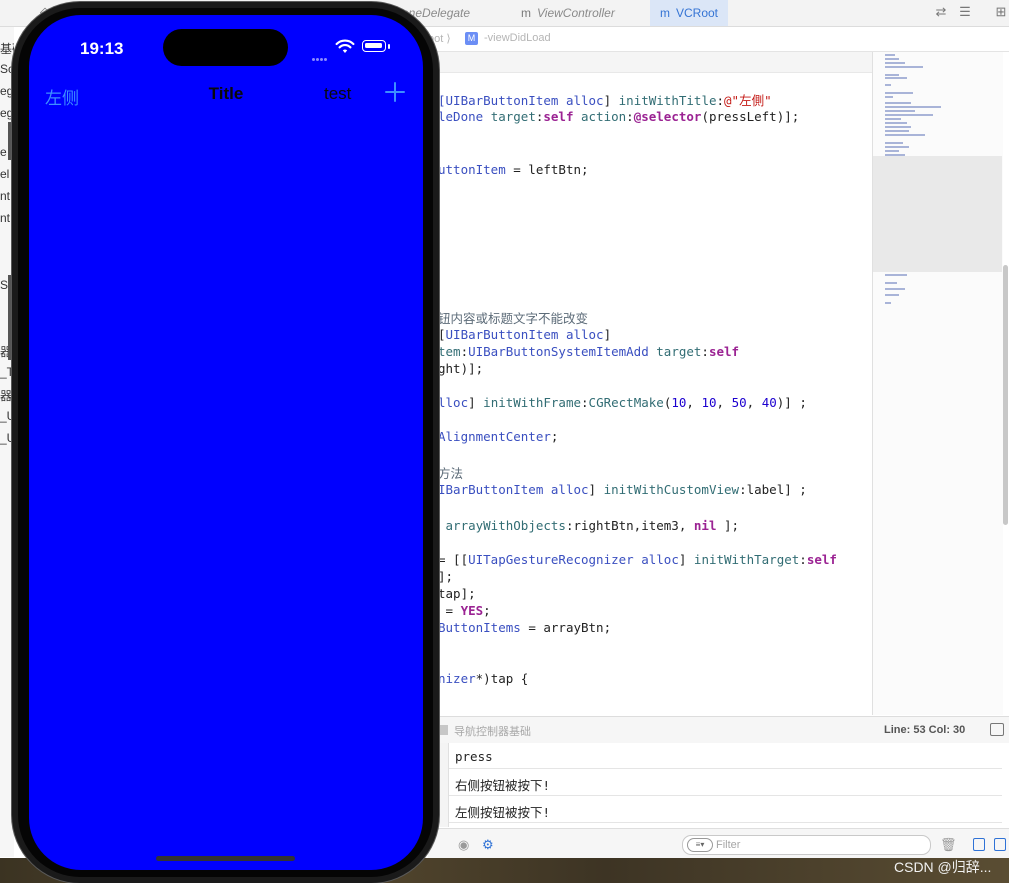 The height and width of the screenshot is (883, 1009). I want to click on debug-header: 导航控制器基础 Line: 53 Col: 30, so click(718, 730).